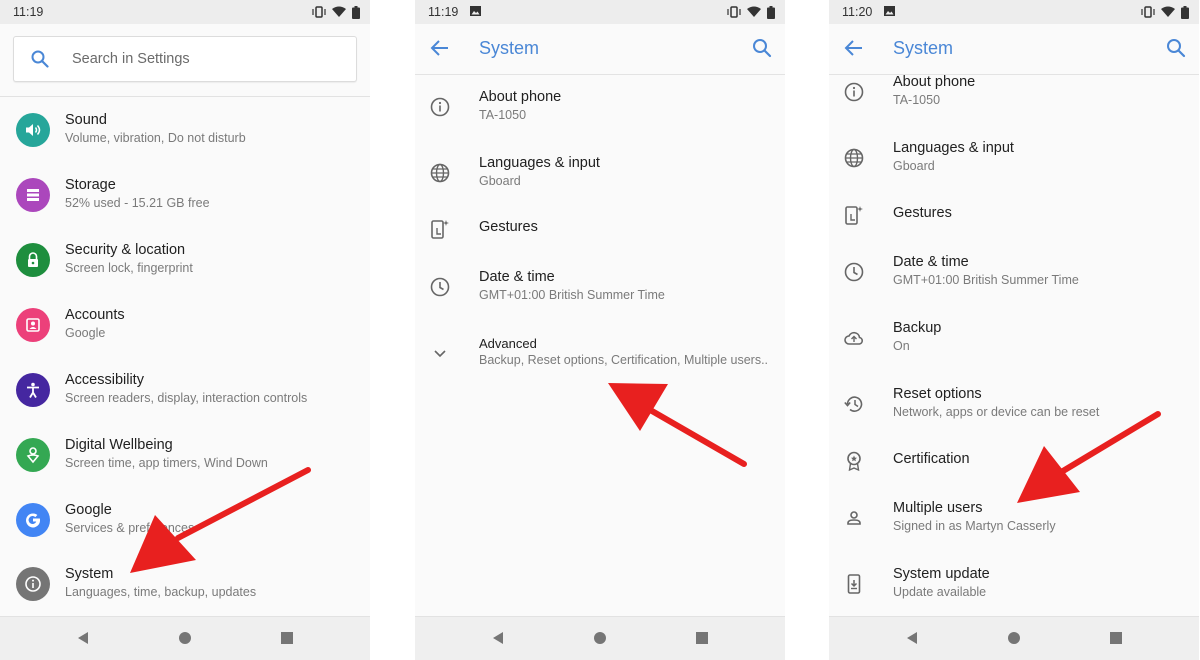  What do you see at coordinates (475, 11) in the screenshot?
I see `image-notification-icon` at bounding box center [475, 11].